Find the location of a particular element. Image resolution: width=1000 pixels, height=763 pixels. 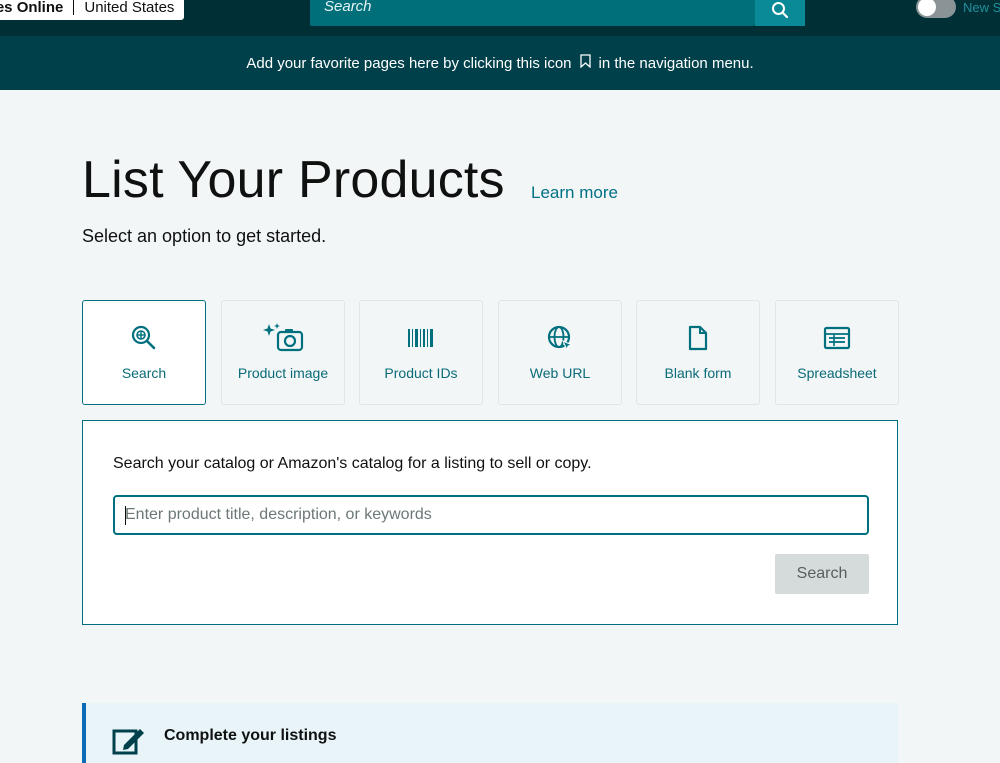

barcode-icon is located at coordinates (421, 338).